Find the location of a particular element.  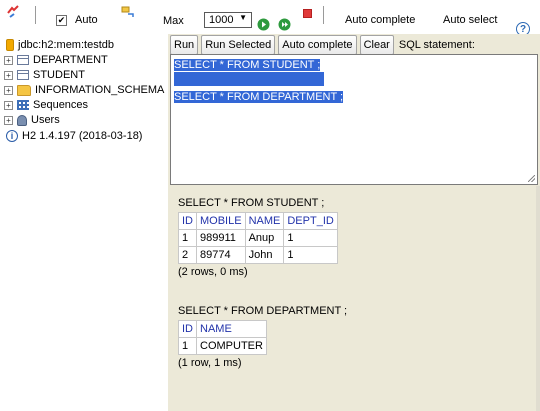

auto-complete-toggle: Auto complete is located at coordinates (380, 20).